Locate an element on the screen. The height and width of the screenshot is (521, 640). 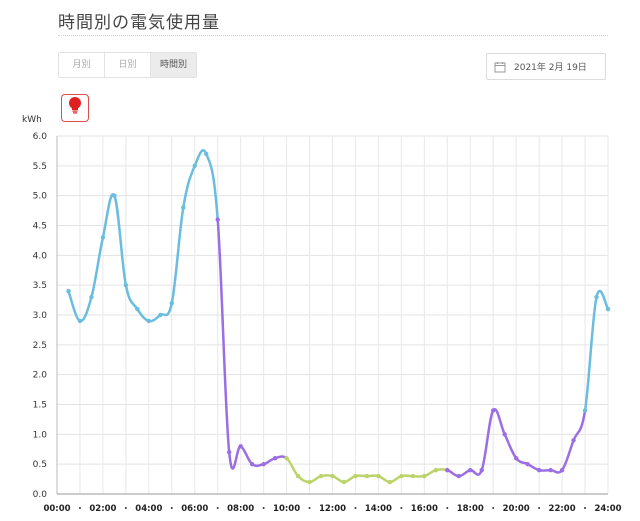
period-tabs: 月別 日別 時間別 is located at coordinates (127, 65).